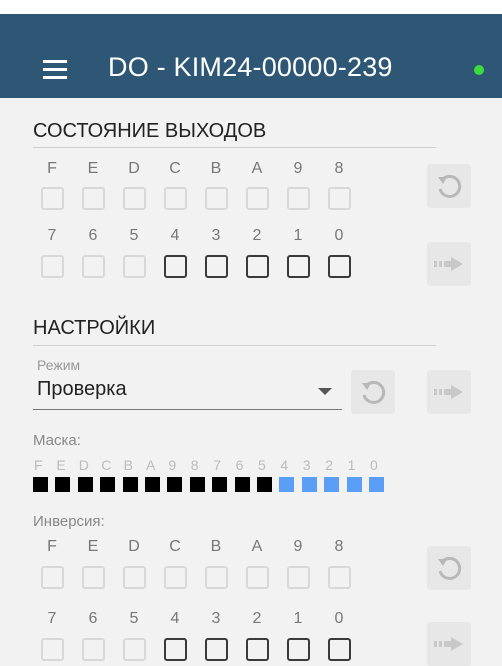  What do you see at coordinates (134, 168) in the screenshot?
I see `output-bit-label-D: D` at bounding box center [134, 168].